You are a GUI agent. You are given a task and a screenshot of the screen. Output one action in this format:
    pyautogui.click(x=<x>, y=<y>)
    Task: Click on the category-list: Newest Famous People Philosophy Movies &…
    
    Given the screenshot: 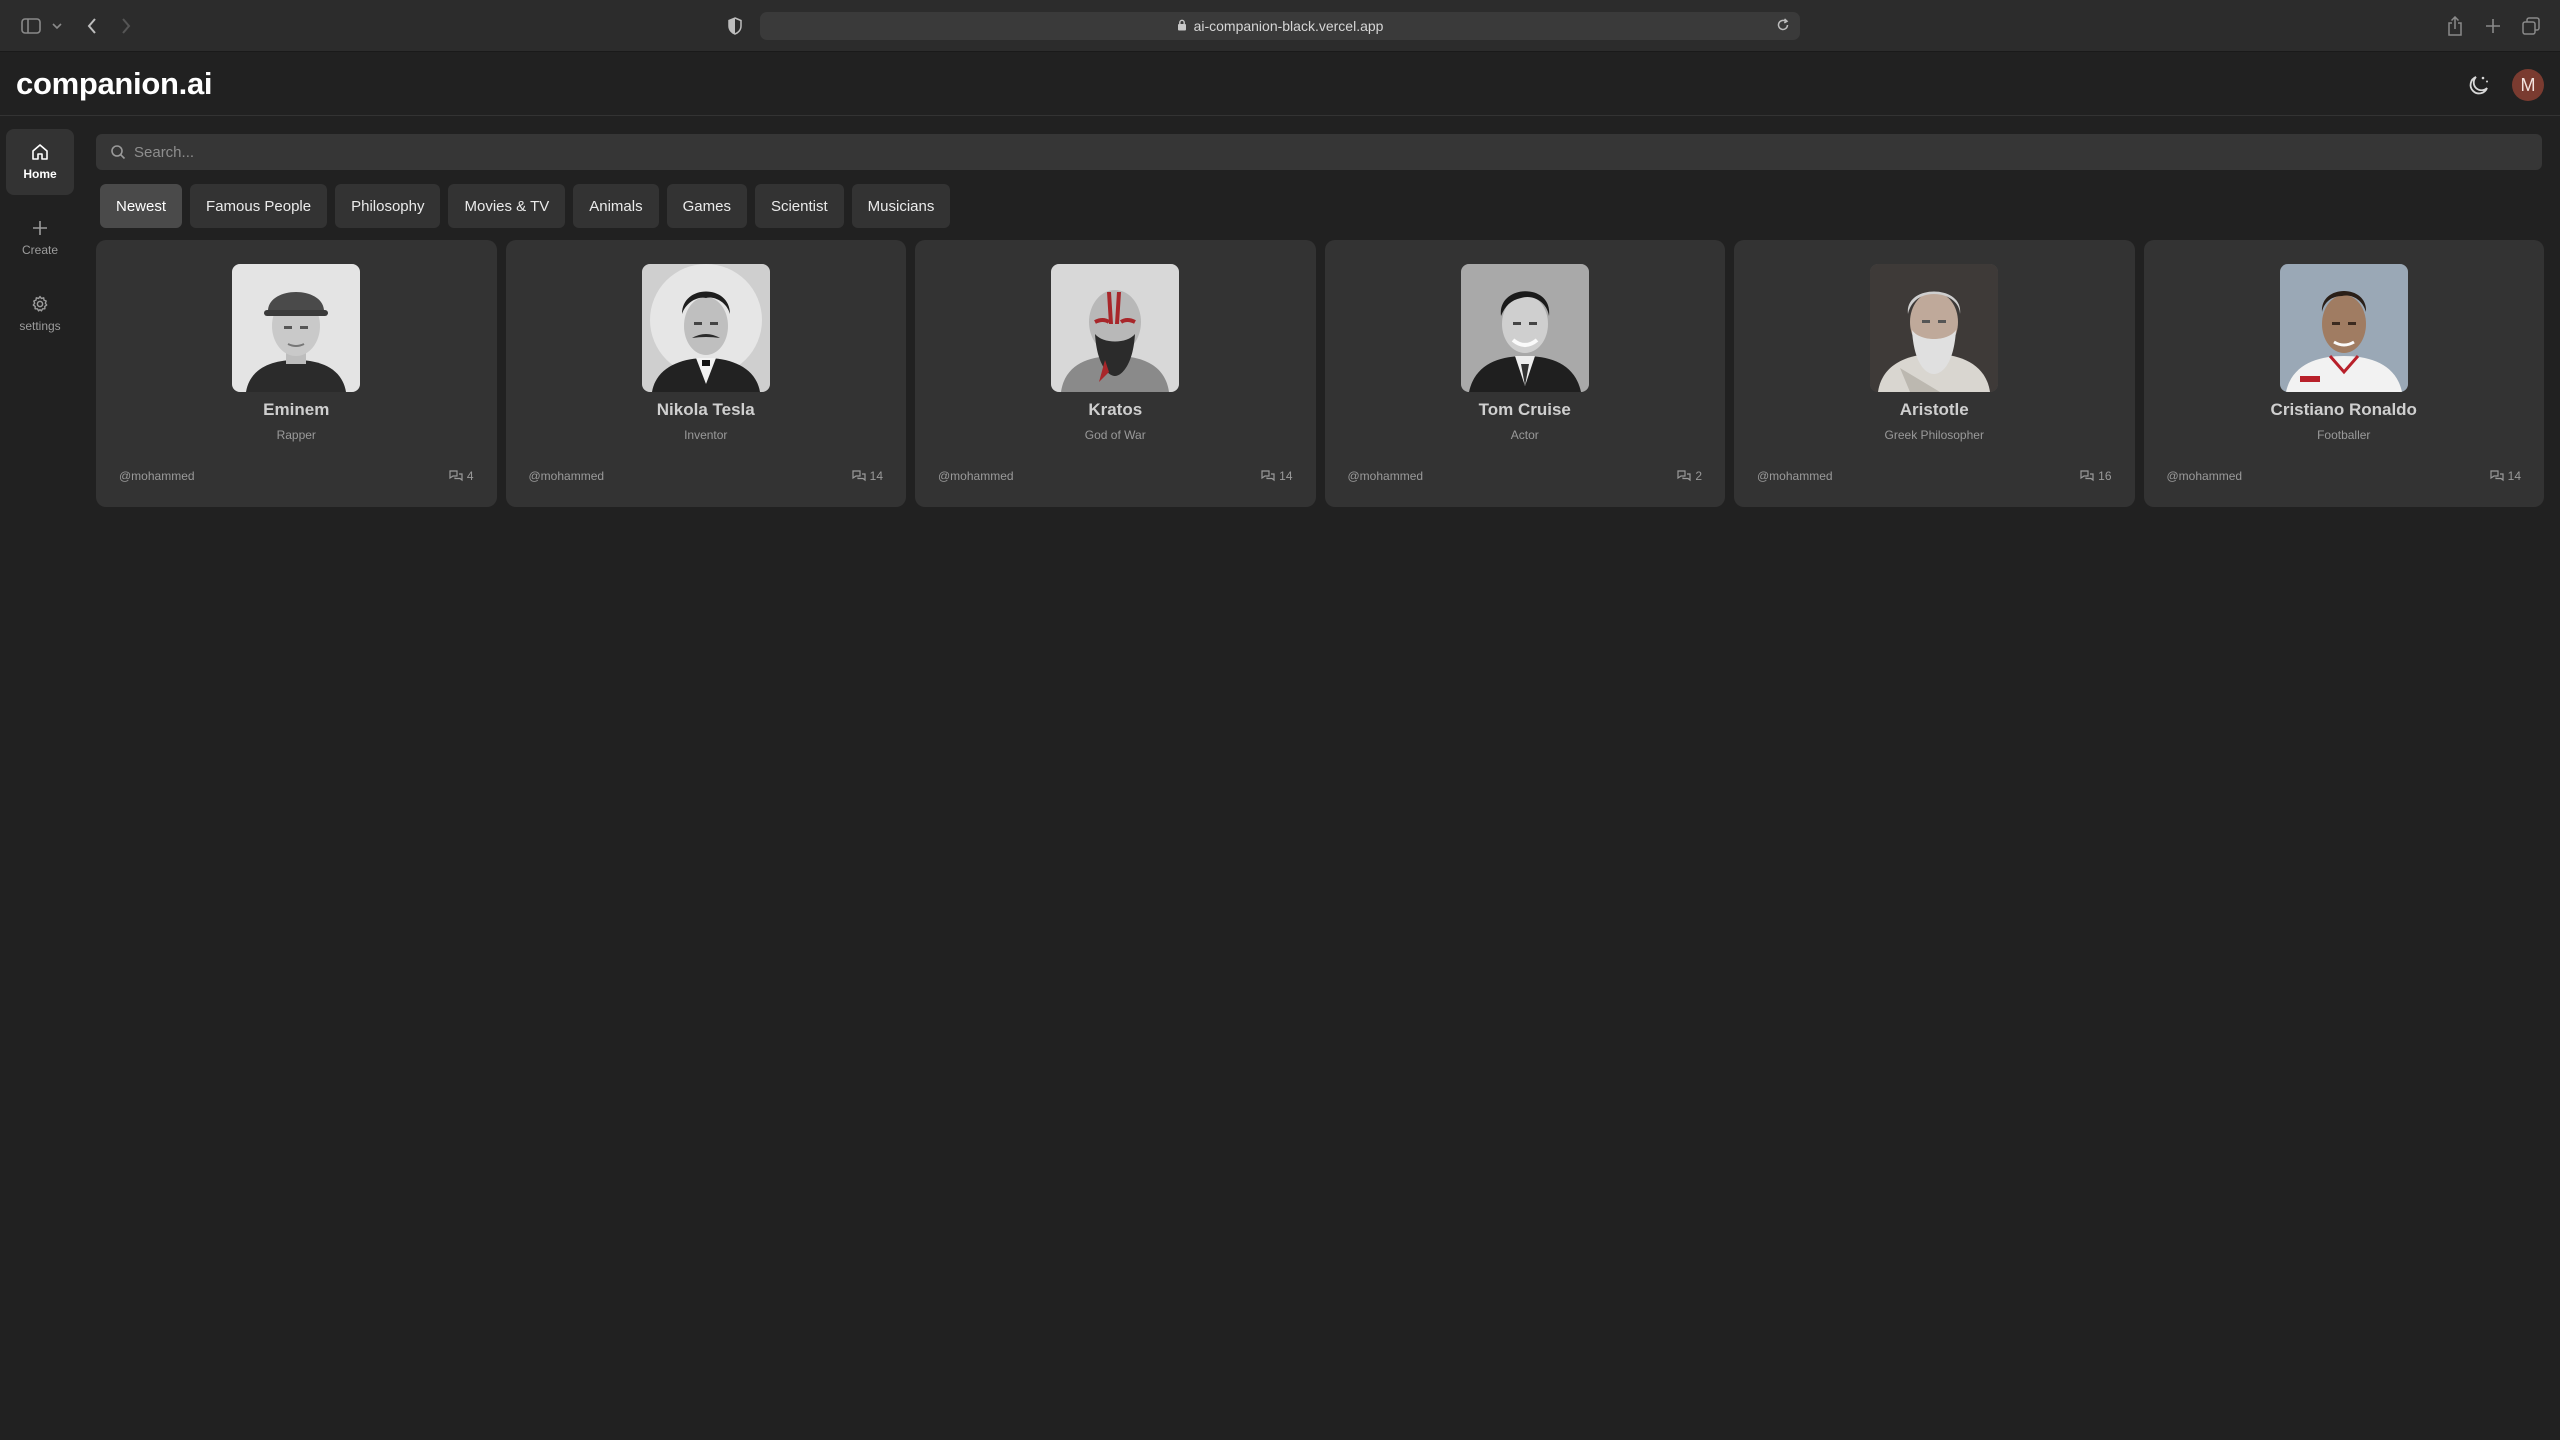 What is the action you would take?
    pyautogui.click(x=525, y=206)
    